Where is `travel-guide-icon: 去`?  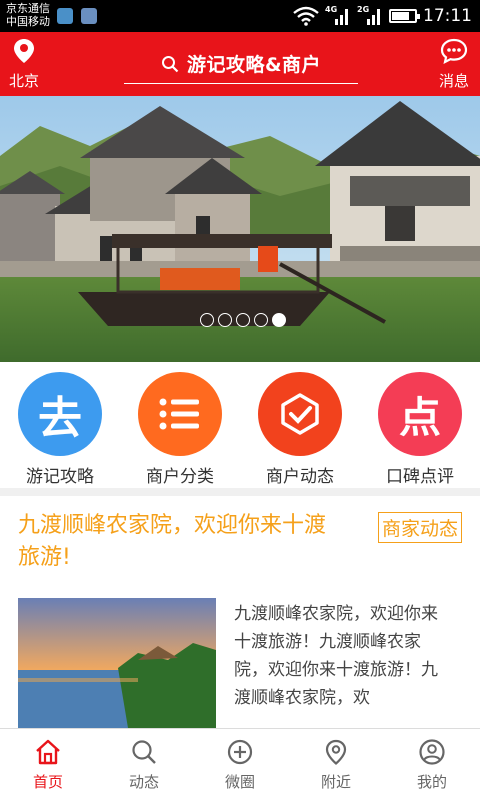
travel-guide-icon: 去 is located at coordinates (60, 414).